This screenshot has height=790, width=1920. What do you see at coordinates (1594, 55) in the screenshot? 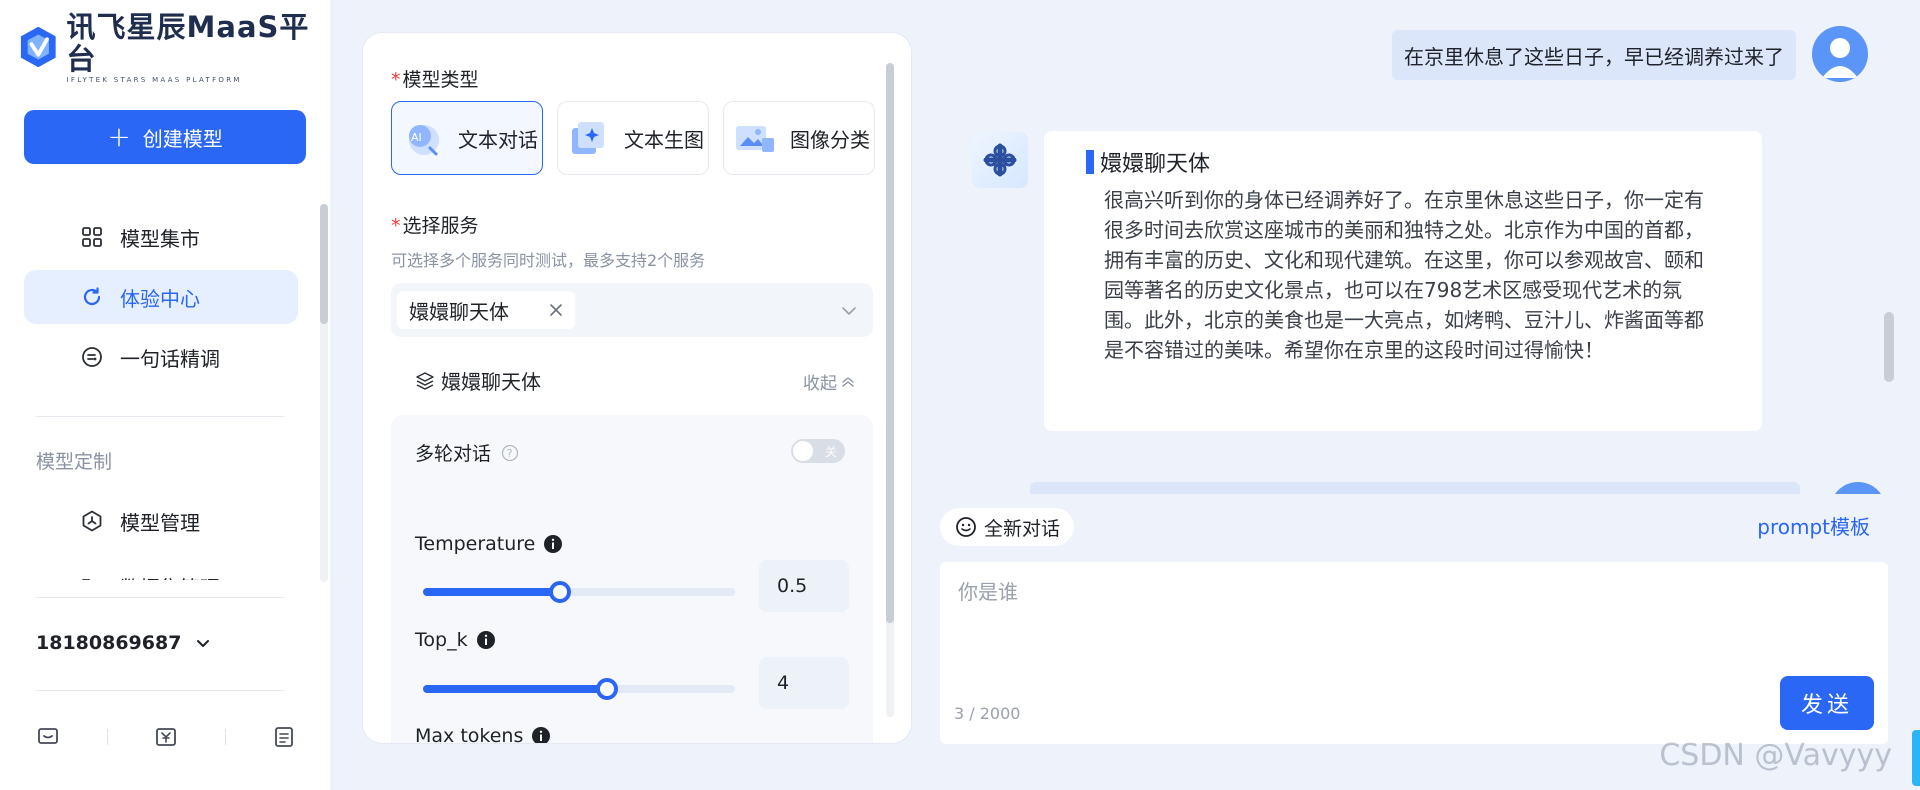
I see `user-message-bubble: 在京里休息了这些日子，早已经调养过来了` at bounding box center [1594, 55].